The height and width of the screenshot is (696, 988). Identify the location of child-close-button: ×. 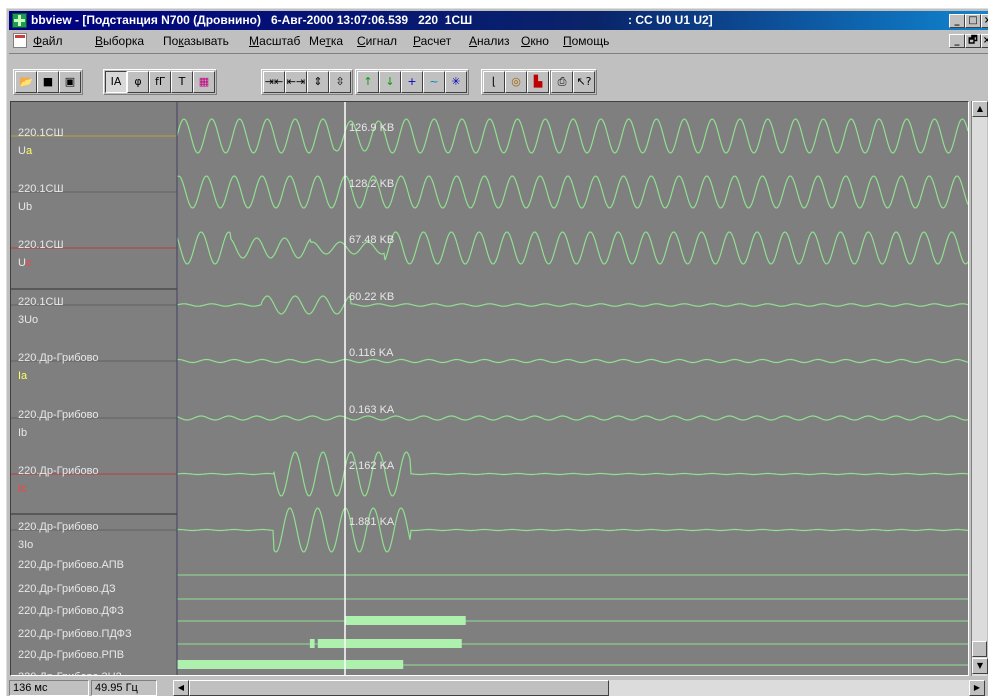
(984, 41).